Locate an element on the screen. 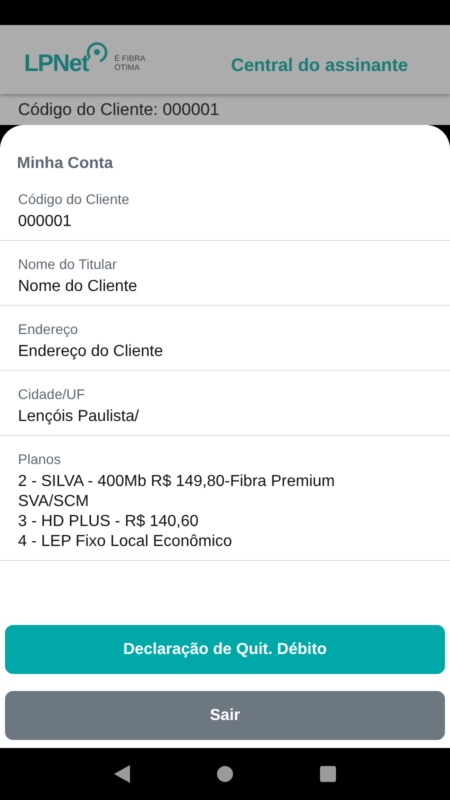 This screenshot has height=800, width=450. header-title: Central do assinante is located at coordinates (319, 65).